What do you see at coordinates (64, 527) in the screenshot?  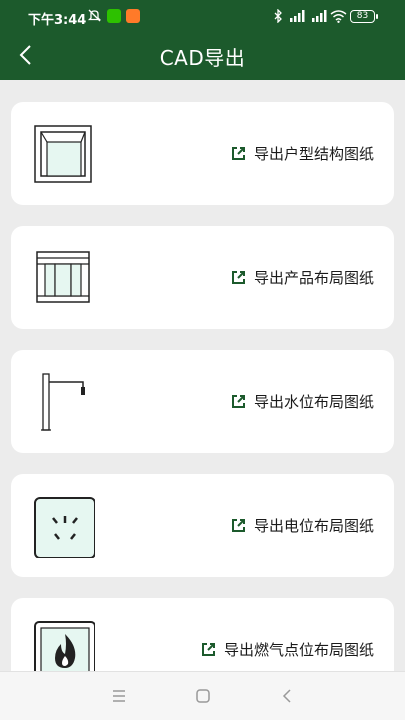 I see `power-socket-icon` at bounding box center [64, 527].